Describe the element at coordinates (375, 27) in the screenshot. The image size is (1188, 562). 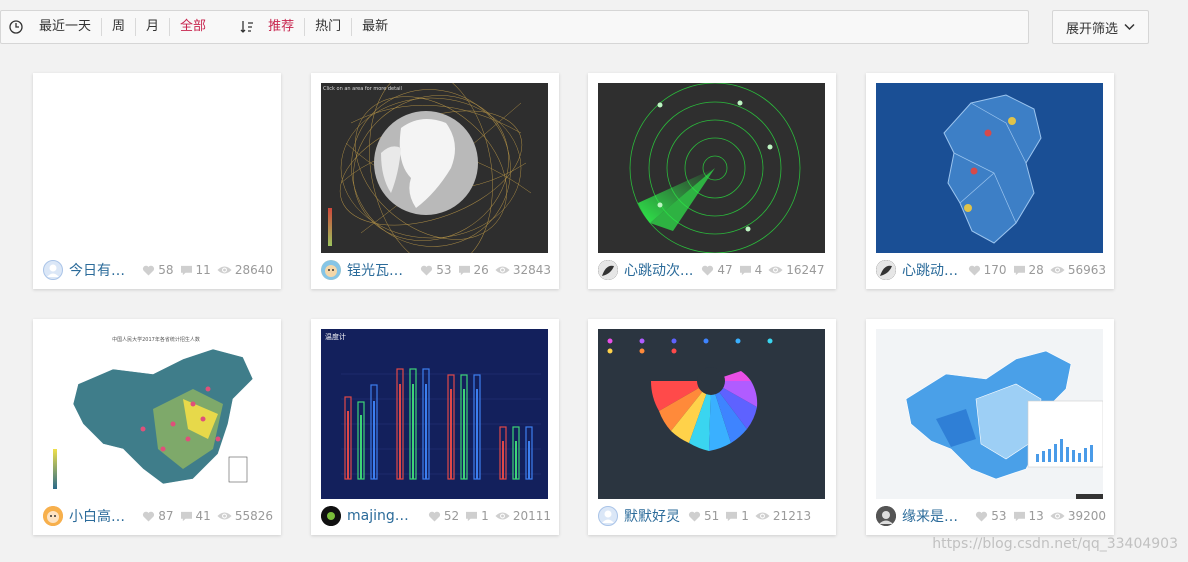
I see `sort-newest: 最新` at that location.